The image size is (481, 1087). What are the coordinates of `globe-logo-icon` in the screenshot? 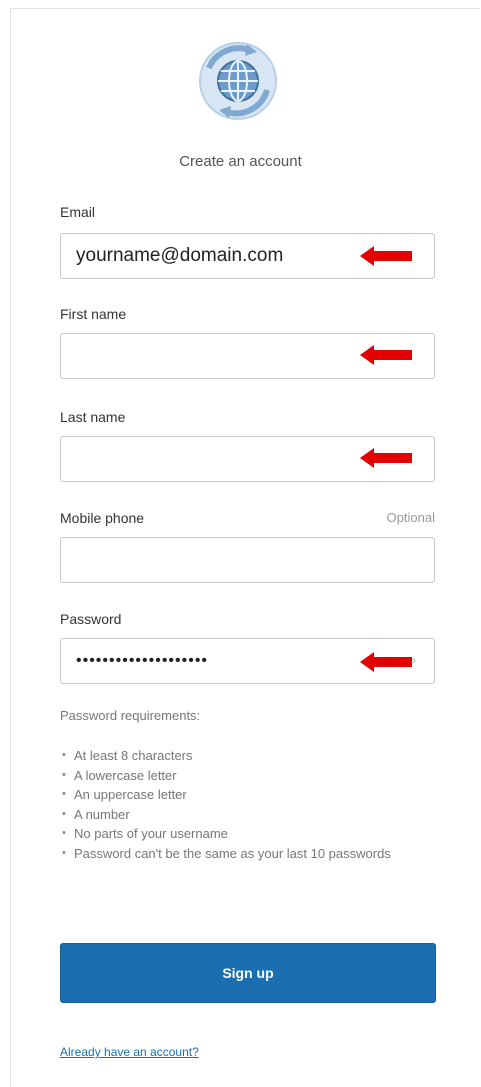 It's located at (238, 81).